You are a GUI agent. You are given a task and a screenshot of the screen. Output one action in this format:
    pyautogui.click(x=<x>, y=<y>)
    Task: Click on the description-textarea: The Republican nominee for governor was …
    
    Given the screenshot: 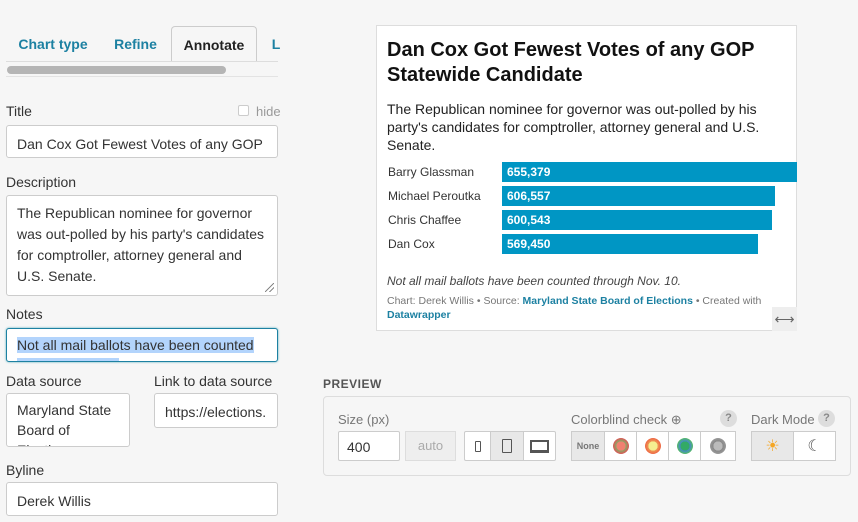 What is the action you would take?
    pyautogui.click(x=142, y=245)
    